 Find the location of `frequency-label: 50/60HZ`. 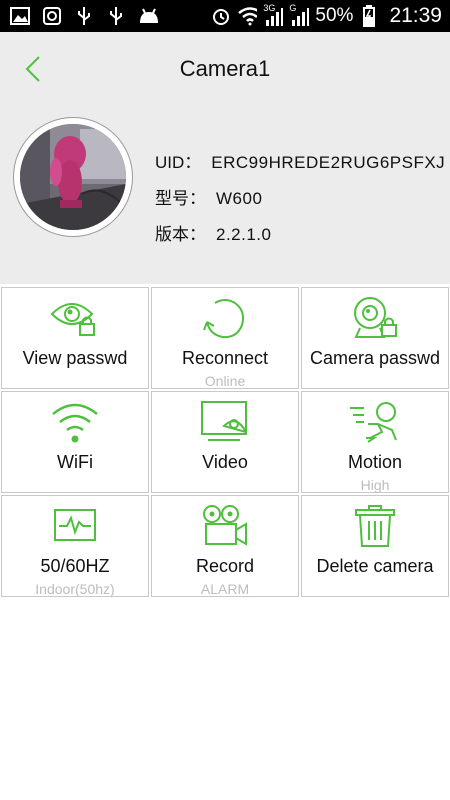

frequency-label: 50/60HZ is located at coordinates (75, 566).